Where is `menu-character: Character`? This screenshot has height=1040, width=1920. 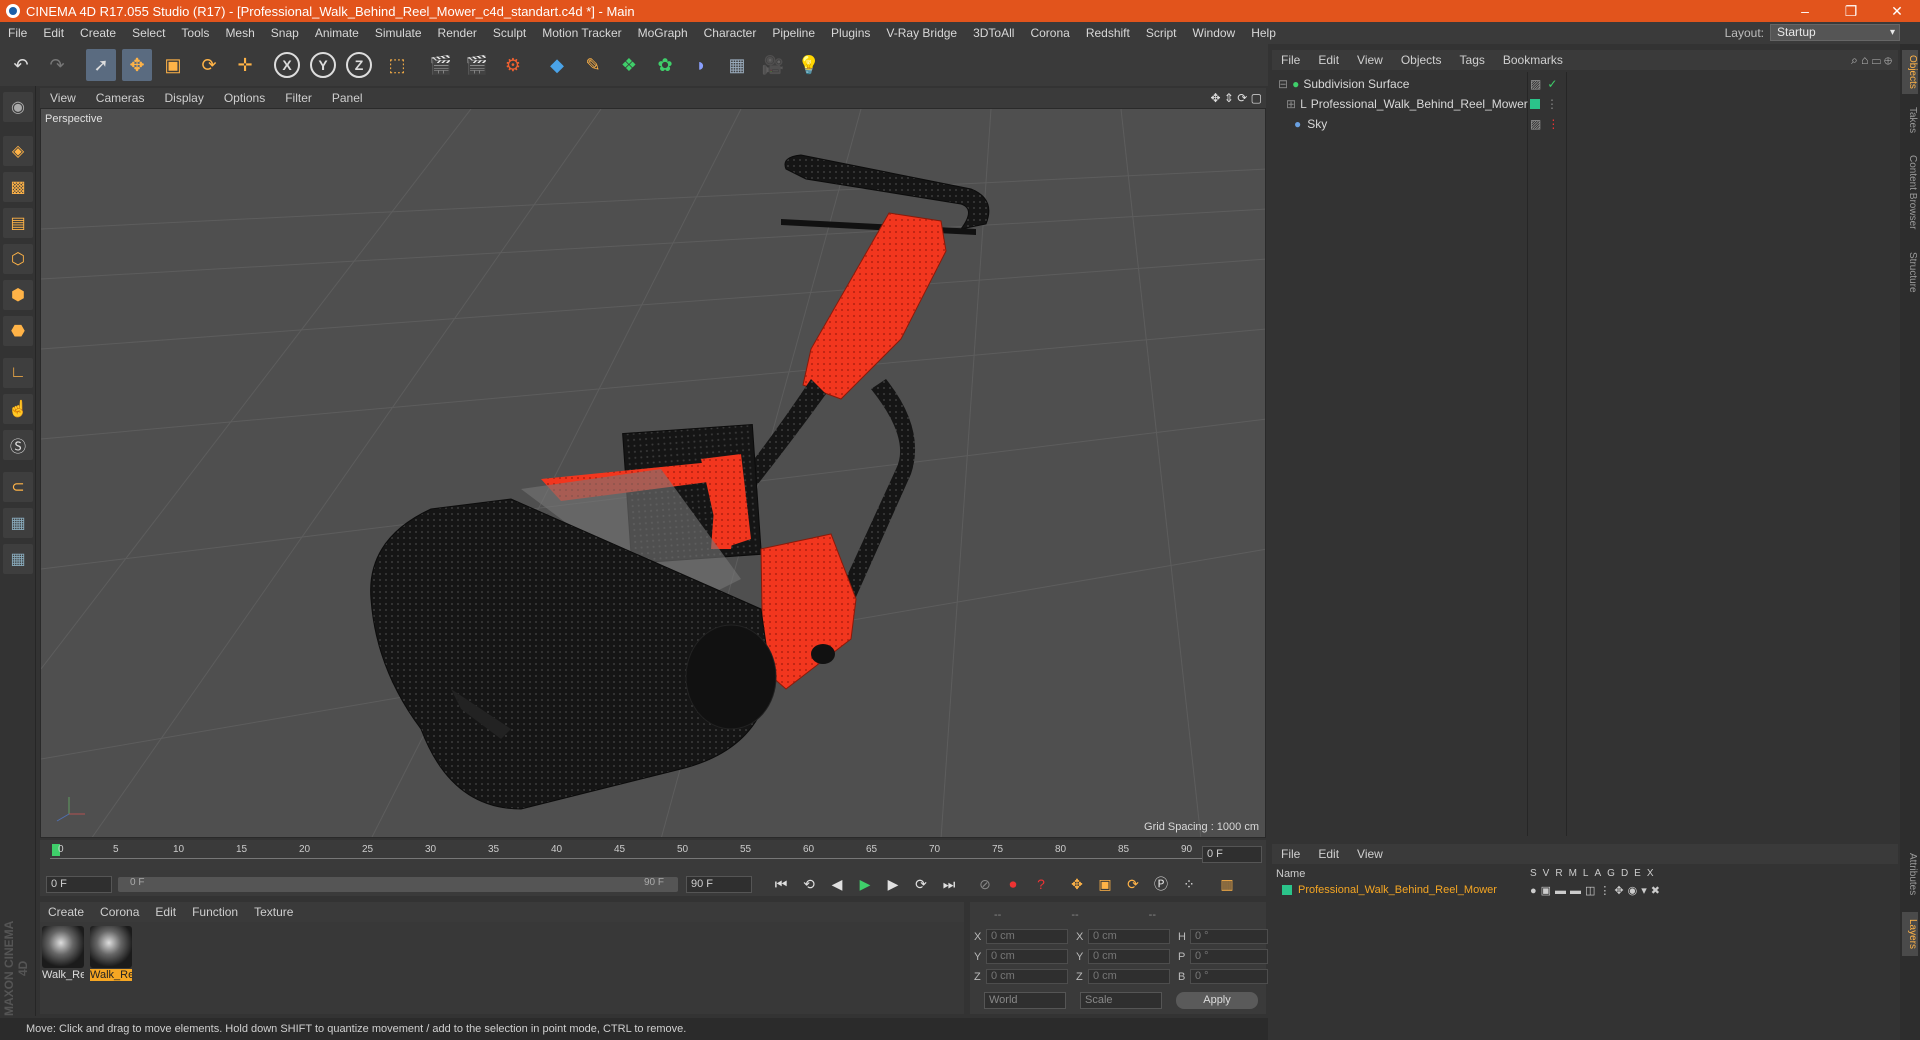
menu-character: Character is located at coordinates (730, 33).